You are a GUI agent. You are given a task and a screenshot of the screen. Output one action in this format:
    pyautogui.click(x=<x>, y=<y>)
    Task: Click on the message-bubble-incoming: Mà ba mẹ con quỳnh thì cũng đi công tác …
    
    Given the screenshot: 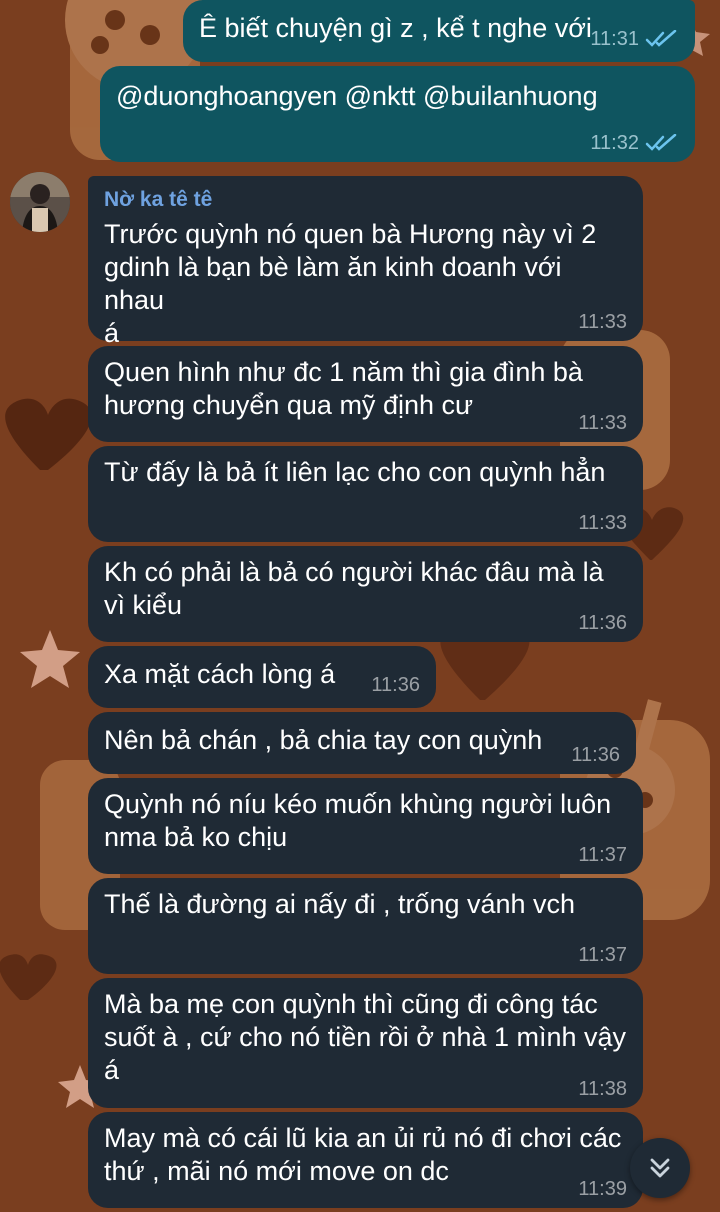 What is the action you would take?
    pyautogui.click(x=365, y=1043)
    